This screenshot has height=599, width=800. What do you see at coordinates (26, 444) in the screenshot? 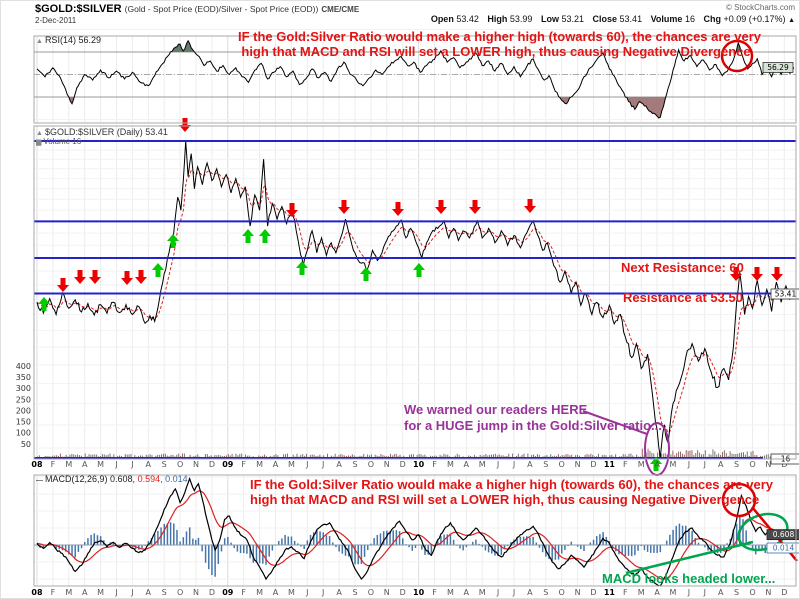
I see `svg-text: 50` at bounding box center [26, 444].